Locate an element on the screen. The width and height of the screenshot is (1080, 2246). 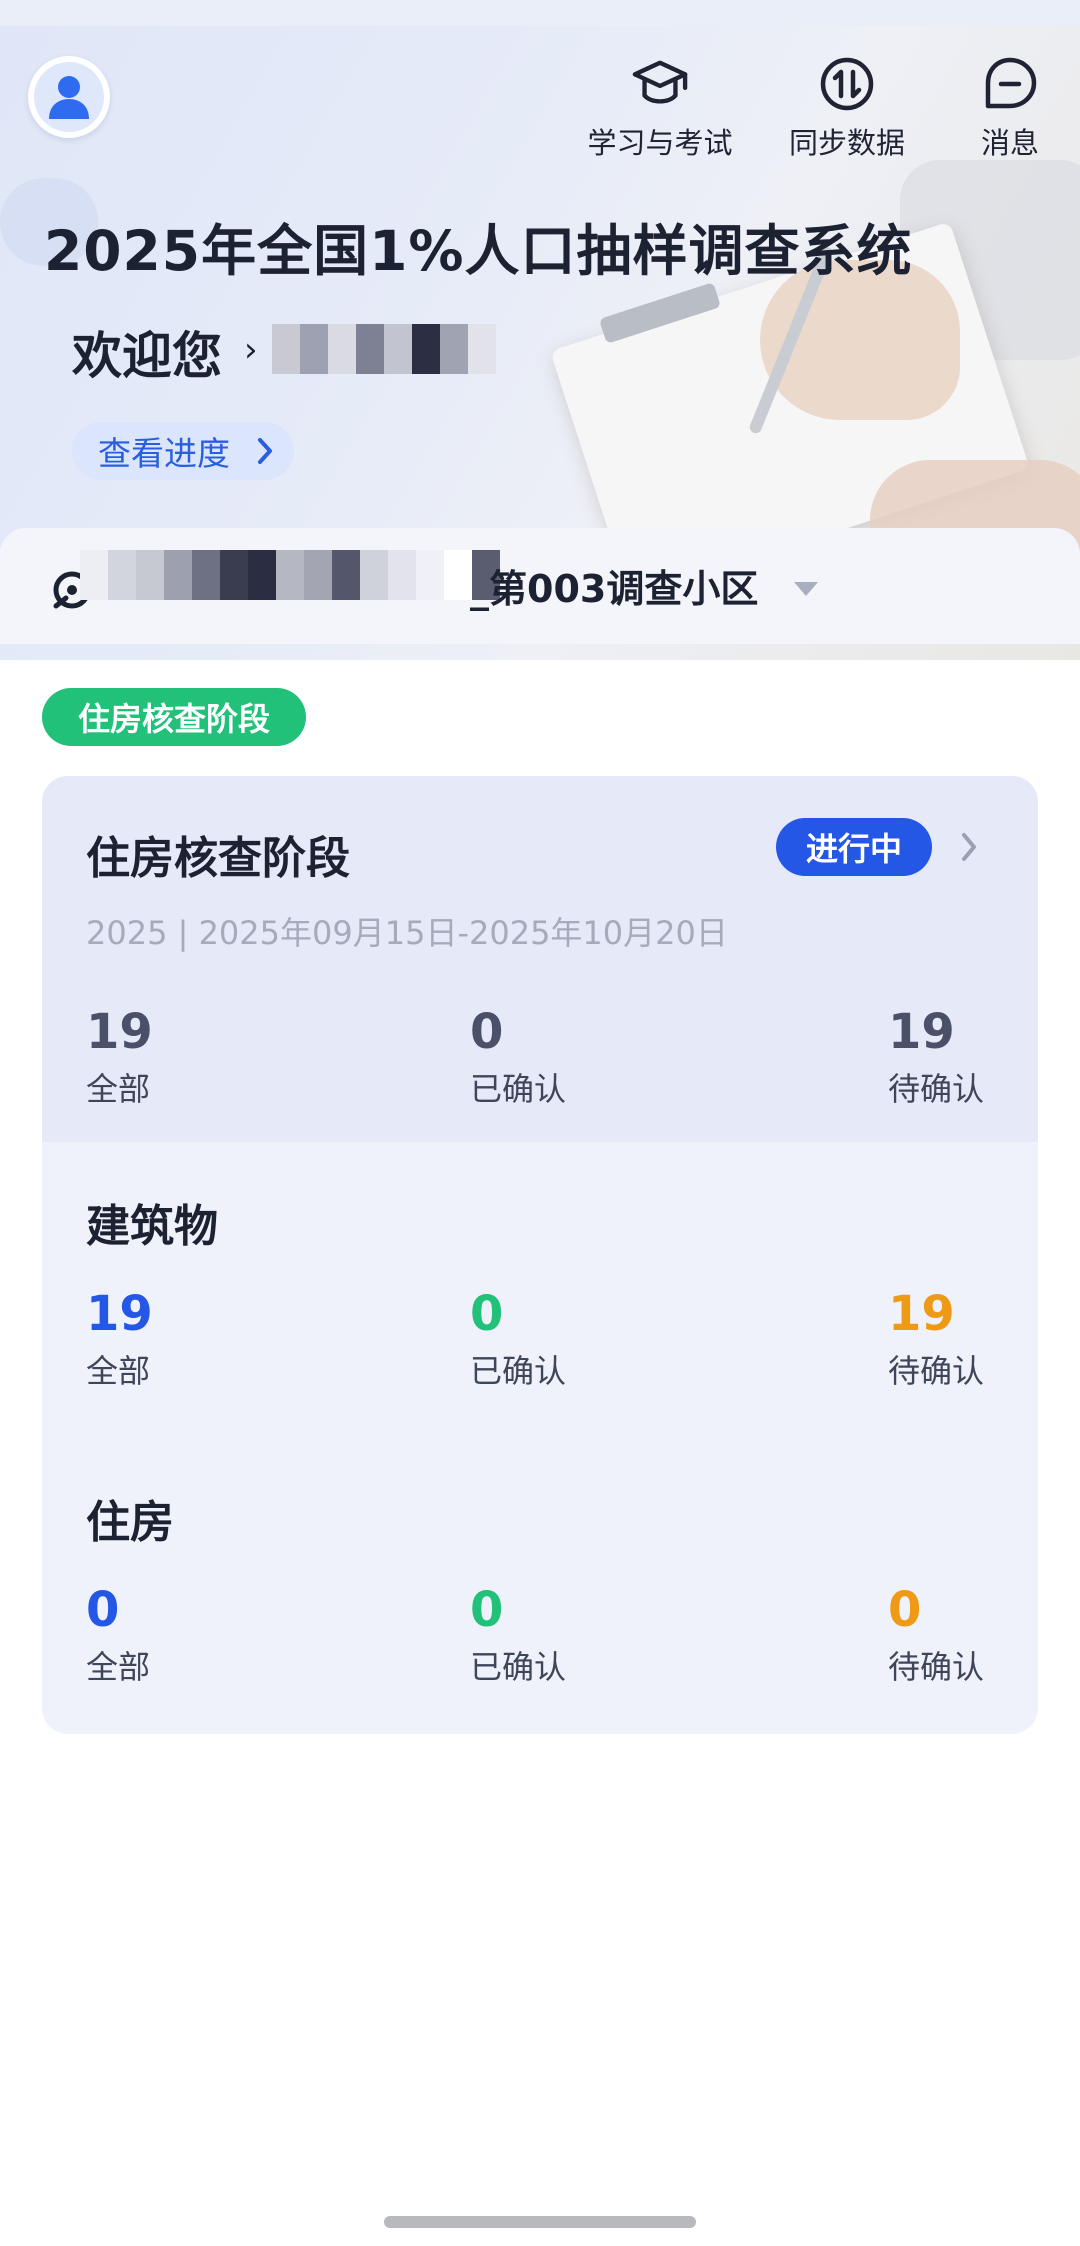
chevron-right-icon: › is located at coordinates (251, 350).